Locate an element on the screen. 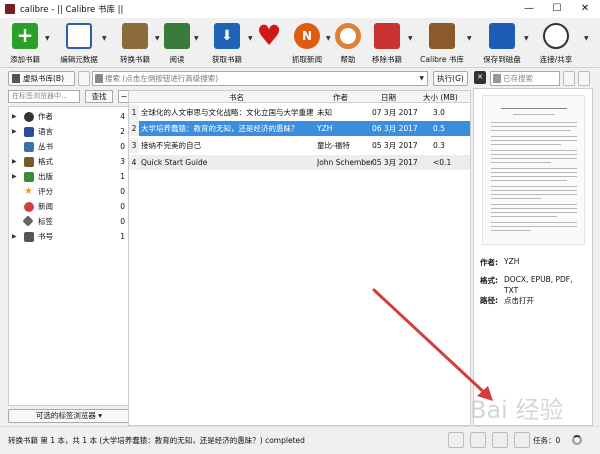 The height and width of the screenshot is (454, 600). tag-browser-find-button: 查找 is located at coordinates (99, 96).